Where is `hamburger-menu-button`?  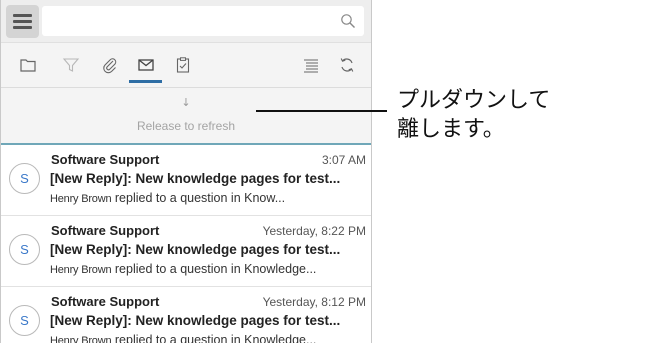
hamburger-menu-button is located at coordinates (22, 21).